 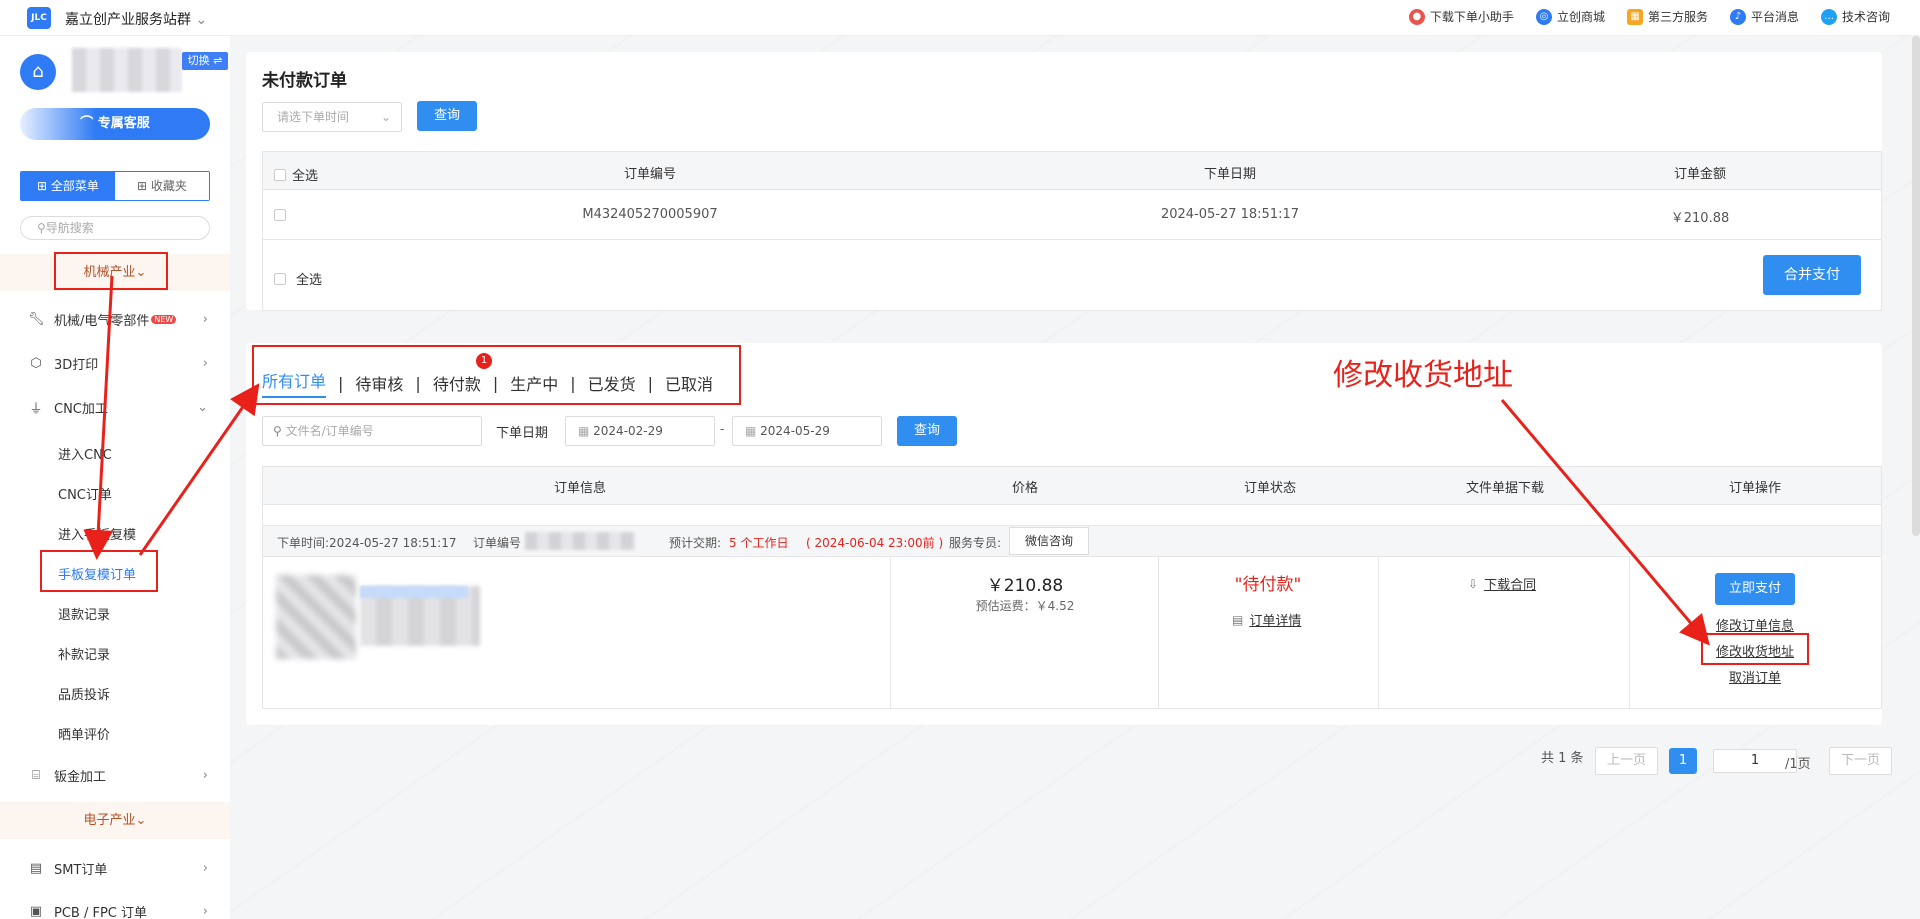 I want to click on next-page-button: 下一页, so click(x=1860, y=761).